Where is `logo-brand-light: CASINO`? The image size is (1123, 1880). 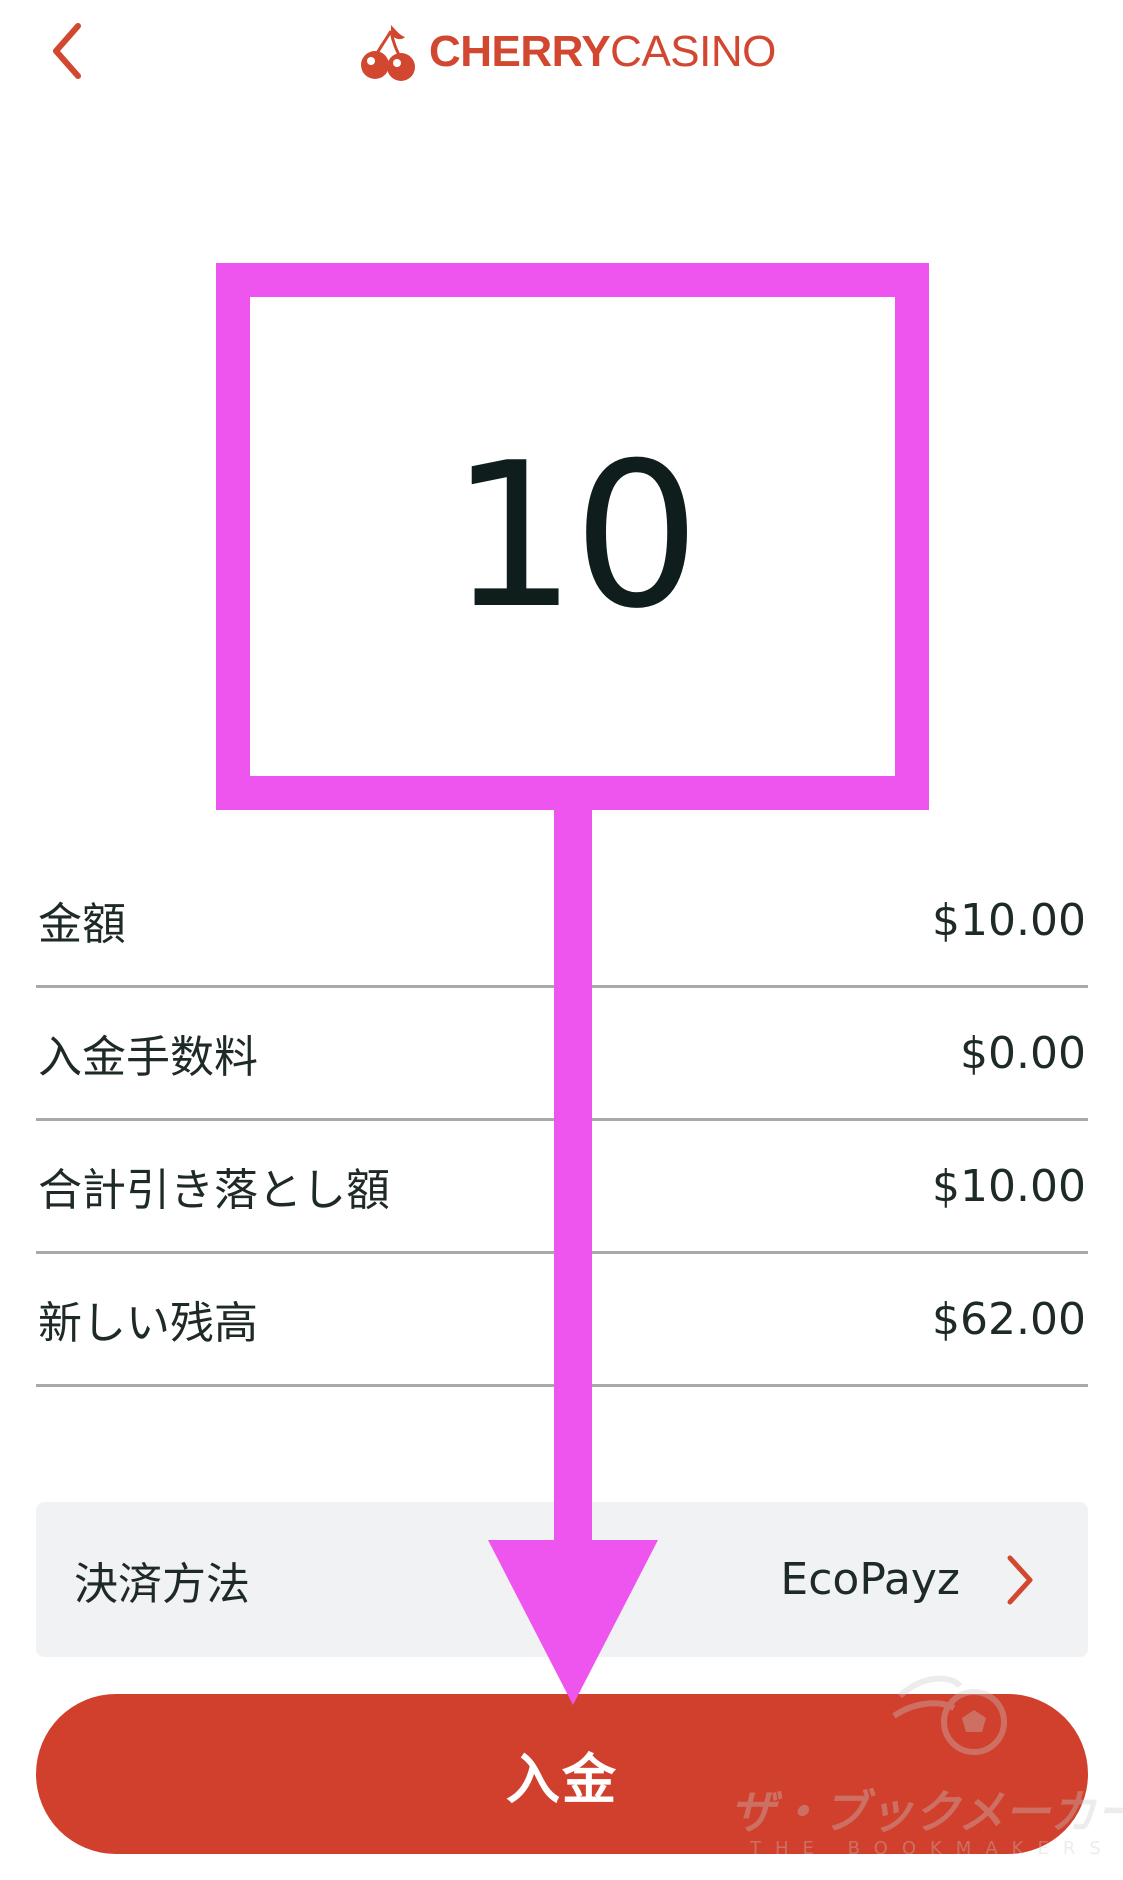 logo-brand-light: CASINO is located at coordinates (693, 51).